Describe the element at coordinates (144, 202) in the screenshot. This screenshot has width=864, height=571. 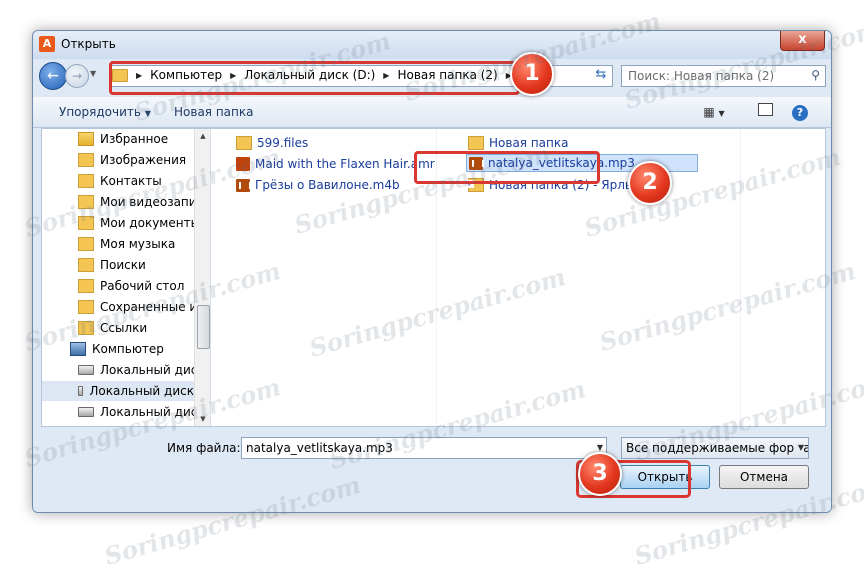
I see `nav-item-videos: Мои видеозаписи` at that location.